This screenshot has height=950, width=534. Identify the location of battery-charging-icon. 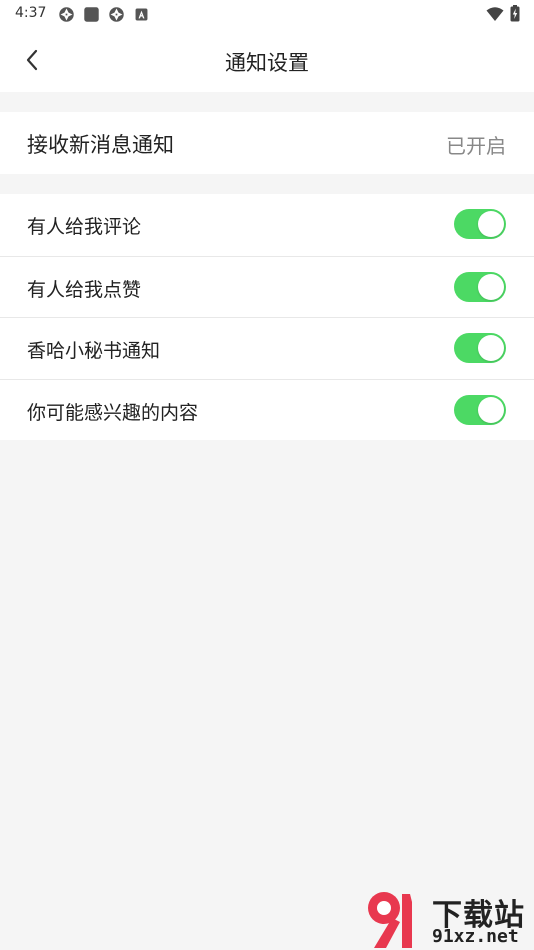
(515, 13).